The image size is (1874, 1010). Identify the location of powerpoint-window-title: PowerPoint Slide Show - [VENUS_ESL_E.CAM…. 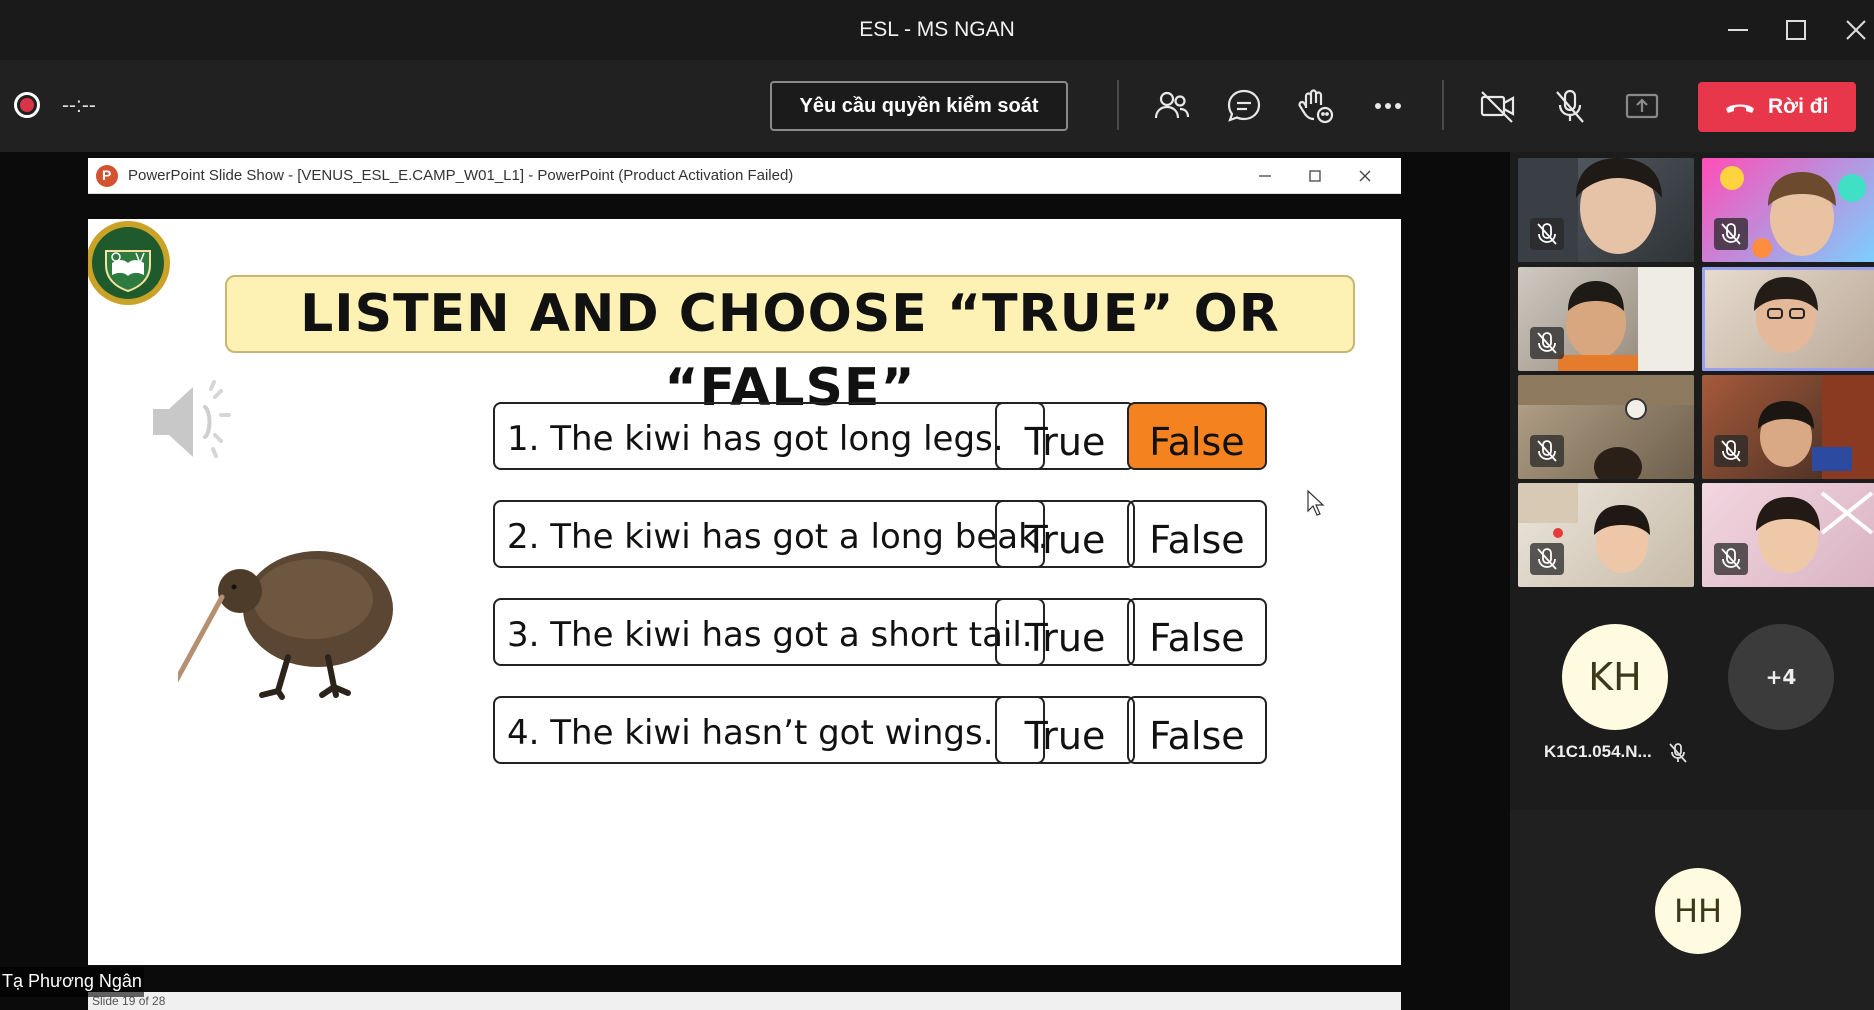
(461, 175).